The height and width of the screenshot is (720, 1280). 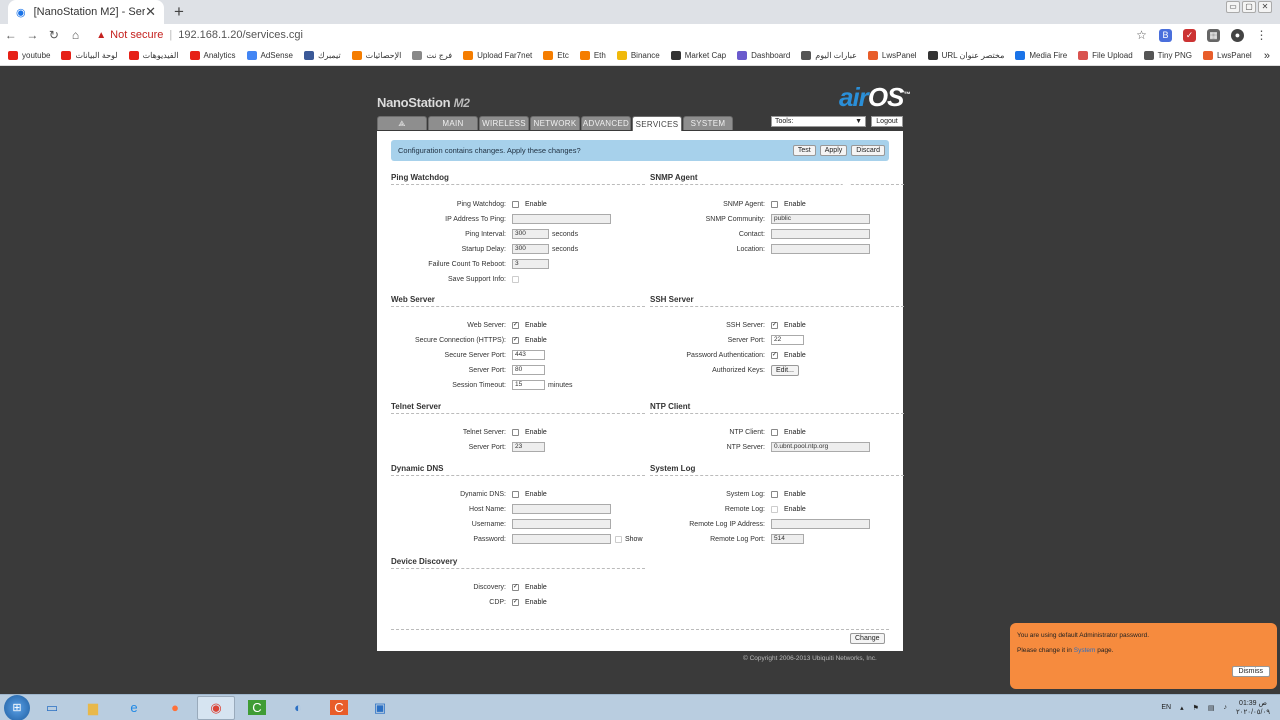 What do you see at coordinates (179, 11) in the screenshot?
I see `new-tab-button: +` at bounding box center [179, 11].